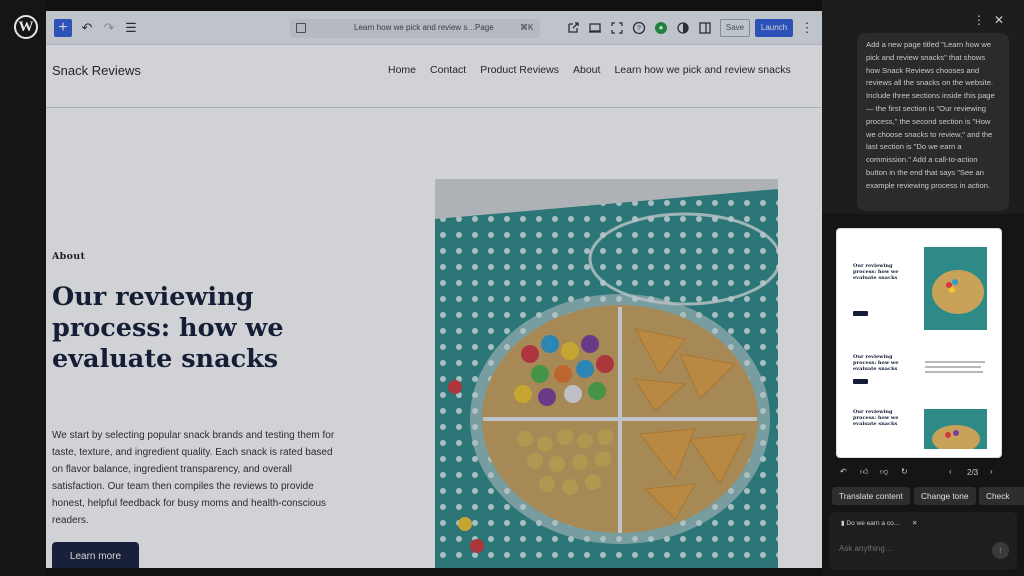  Describe the element at coordinates (661, 28) in the screenshot. I see `ai-assistant-icon: ●` at that location.